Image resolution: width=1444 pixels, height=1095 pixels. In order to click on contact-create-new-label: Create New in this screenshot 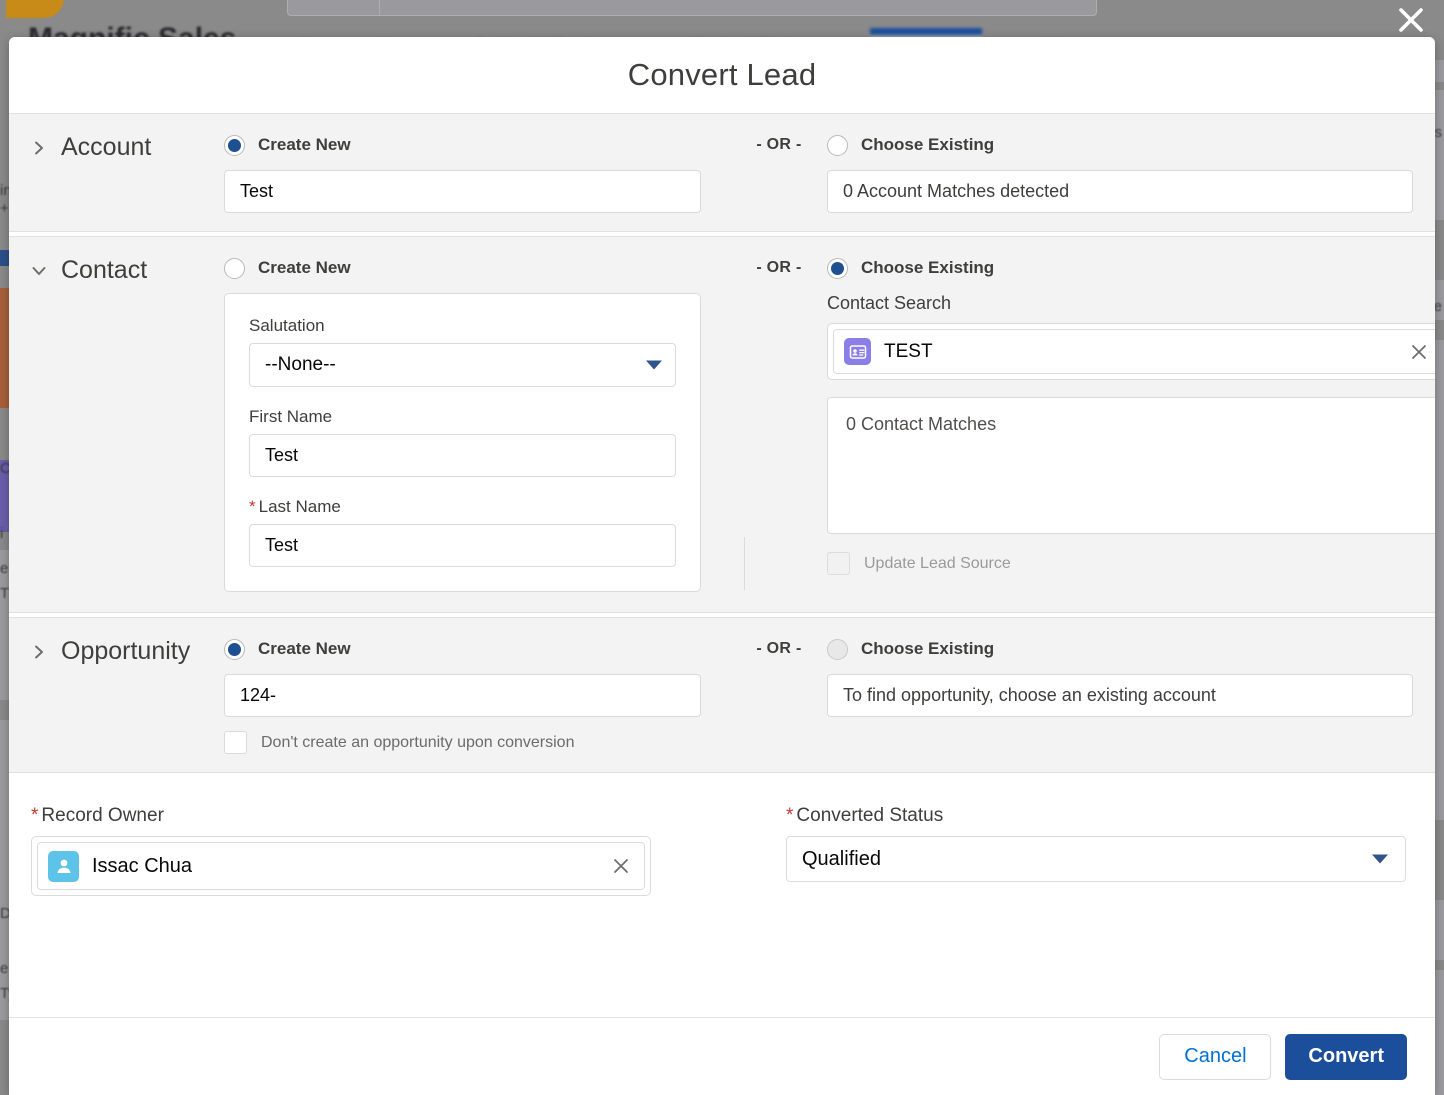, I will do `click(304, 267)`.